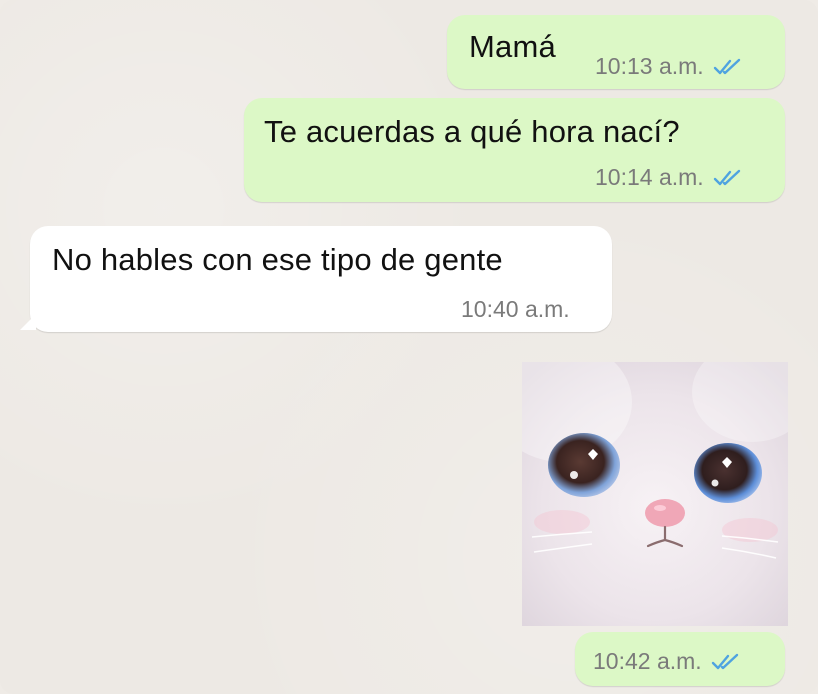  I want to click on message-text: Te acuerdas a qué hora nací?, so click(472, 131).